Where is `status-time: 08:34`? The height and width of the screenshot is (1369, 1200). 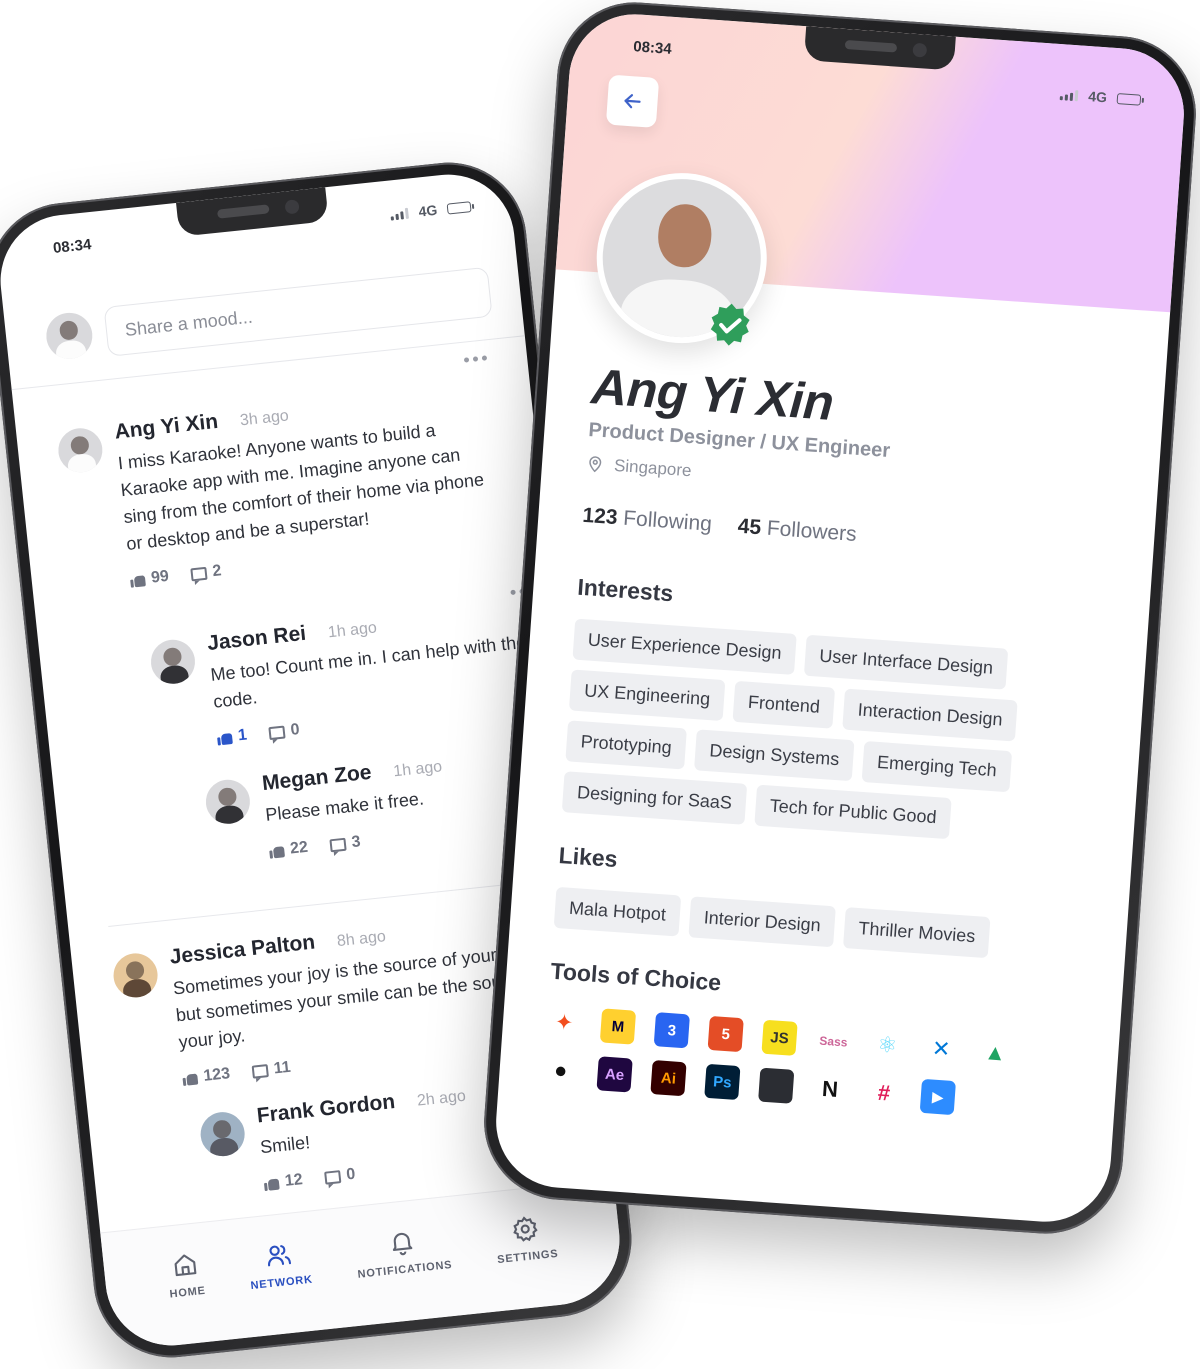
status-time: 08:34 is located at coordinates (652, 48).